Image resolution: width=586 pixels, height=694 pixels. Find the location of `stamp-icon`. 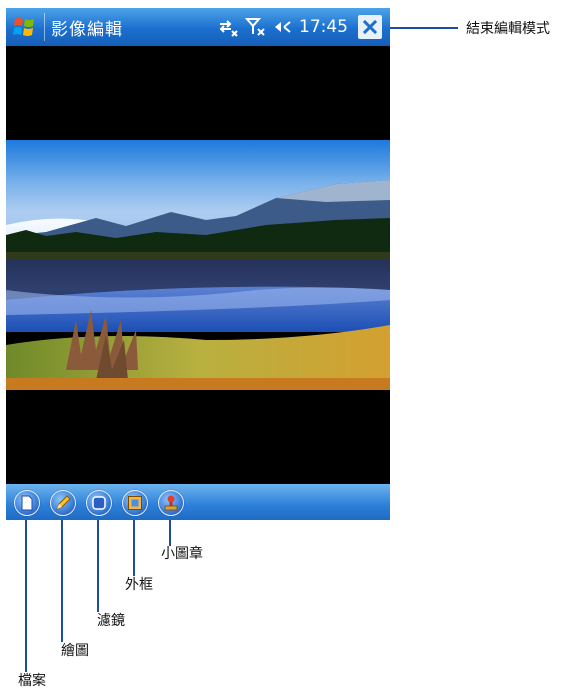

stamp-icon is located at coordinates (171, 503).